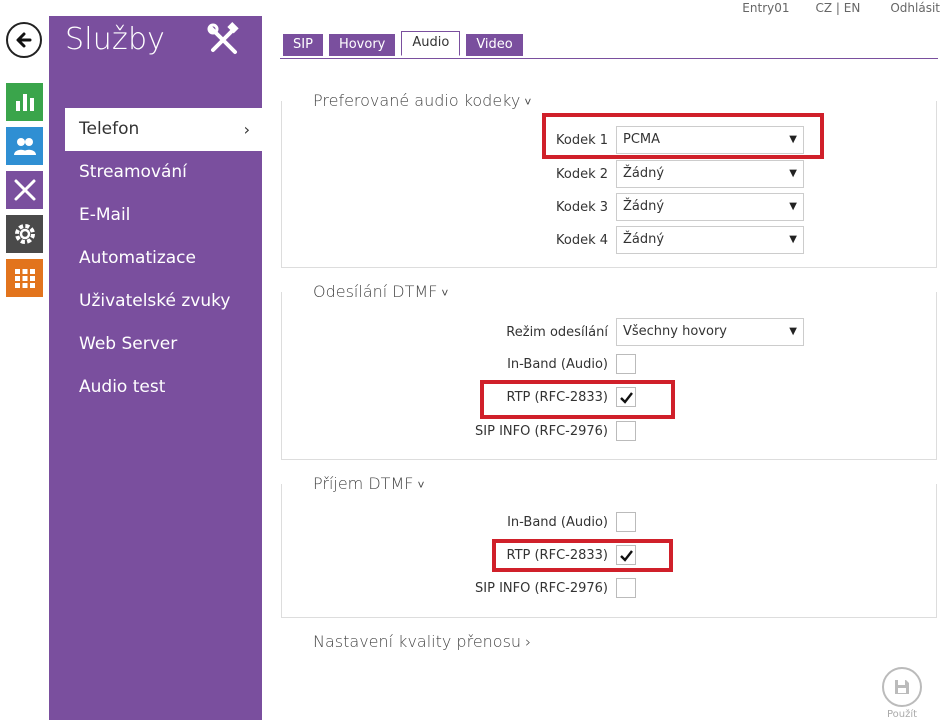  I want to click on send-sipinfo-checkbox, so click(626, 431).